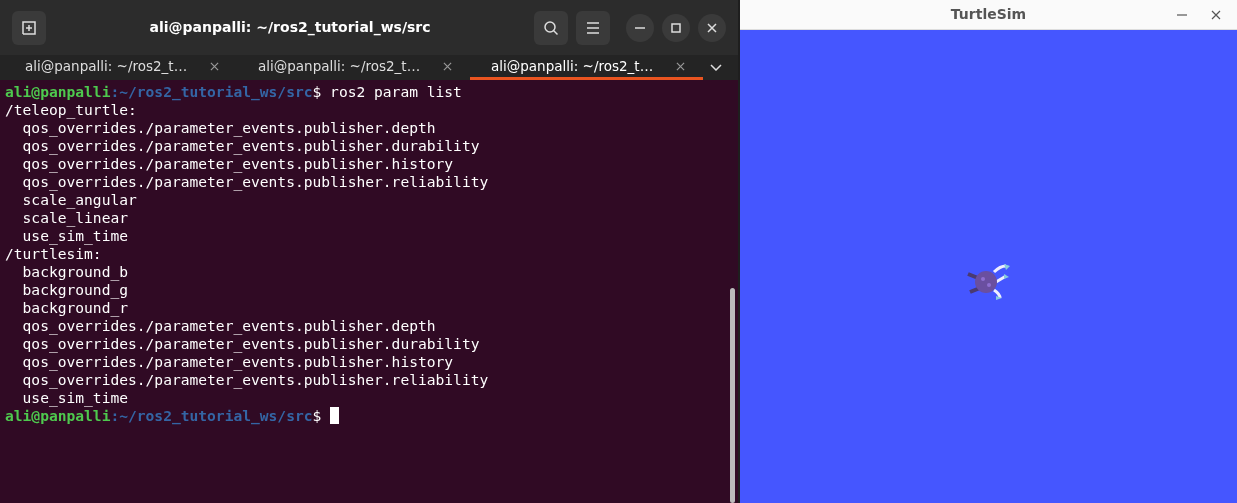  What do you see at coordinates (989, 282) in the screenshot?
I see `turtle-drawing` at bounding box center [989, 282].